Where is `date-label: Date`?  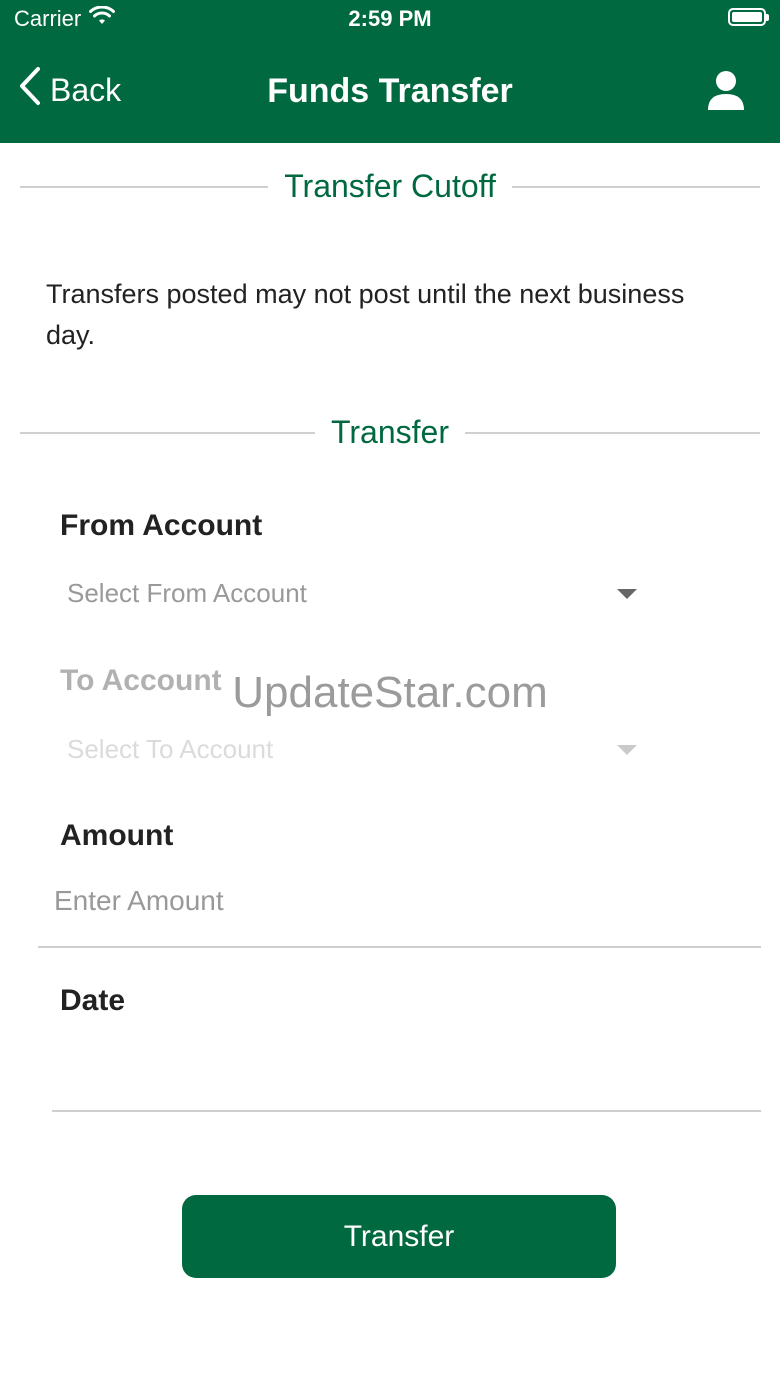
date-label: Date is located at coordinates (93, 1000).